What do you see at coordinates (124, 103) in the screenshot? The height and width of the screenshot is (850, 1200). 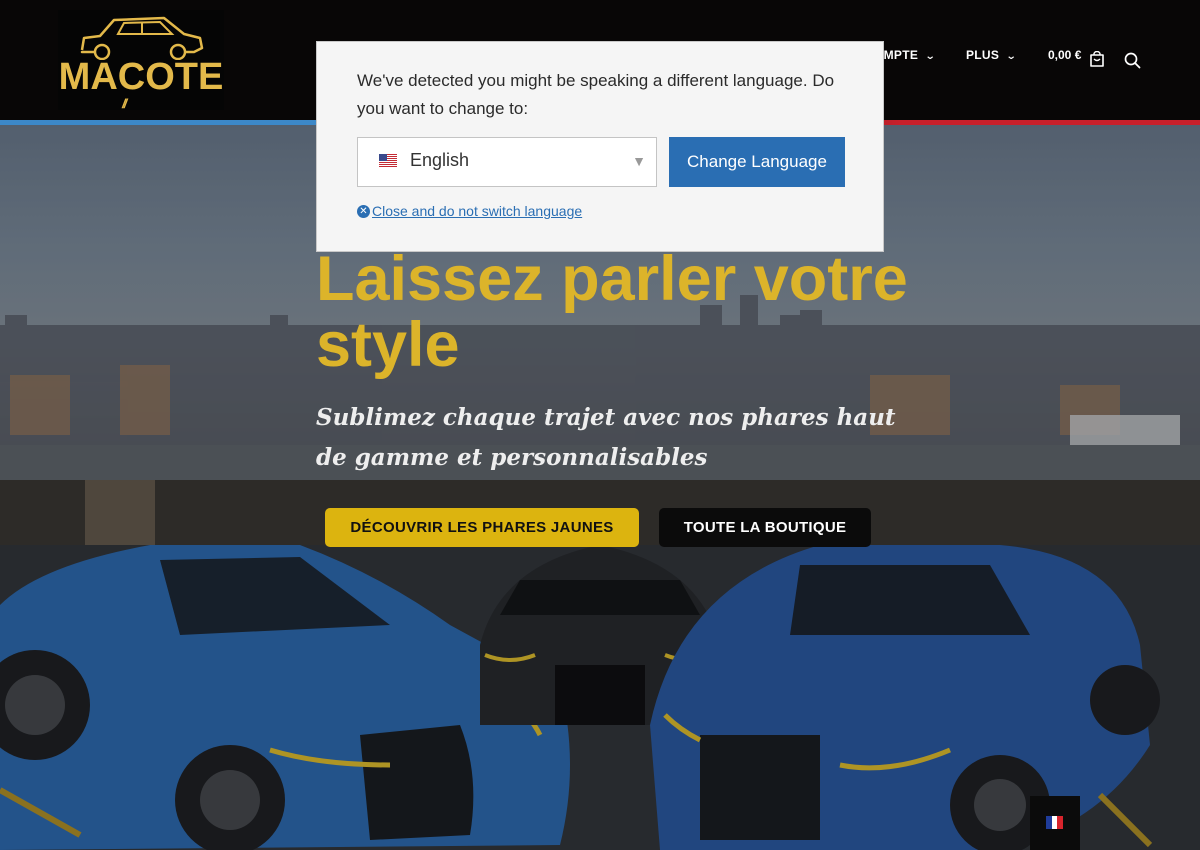 I see `logo-mark: //` at bounding box center [124, 103].